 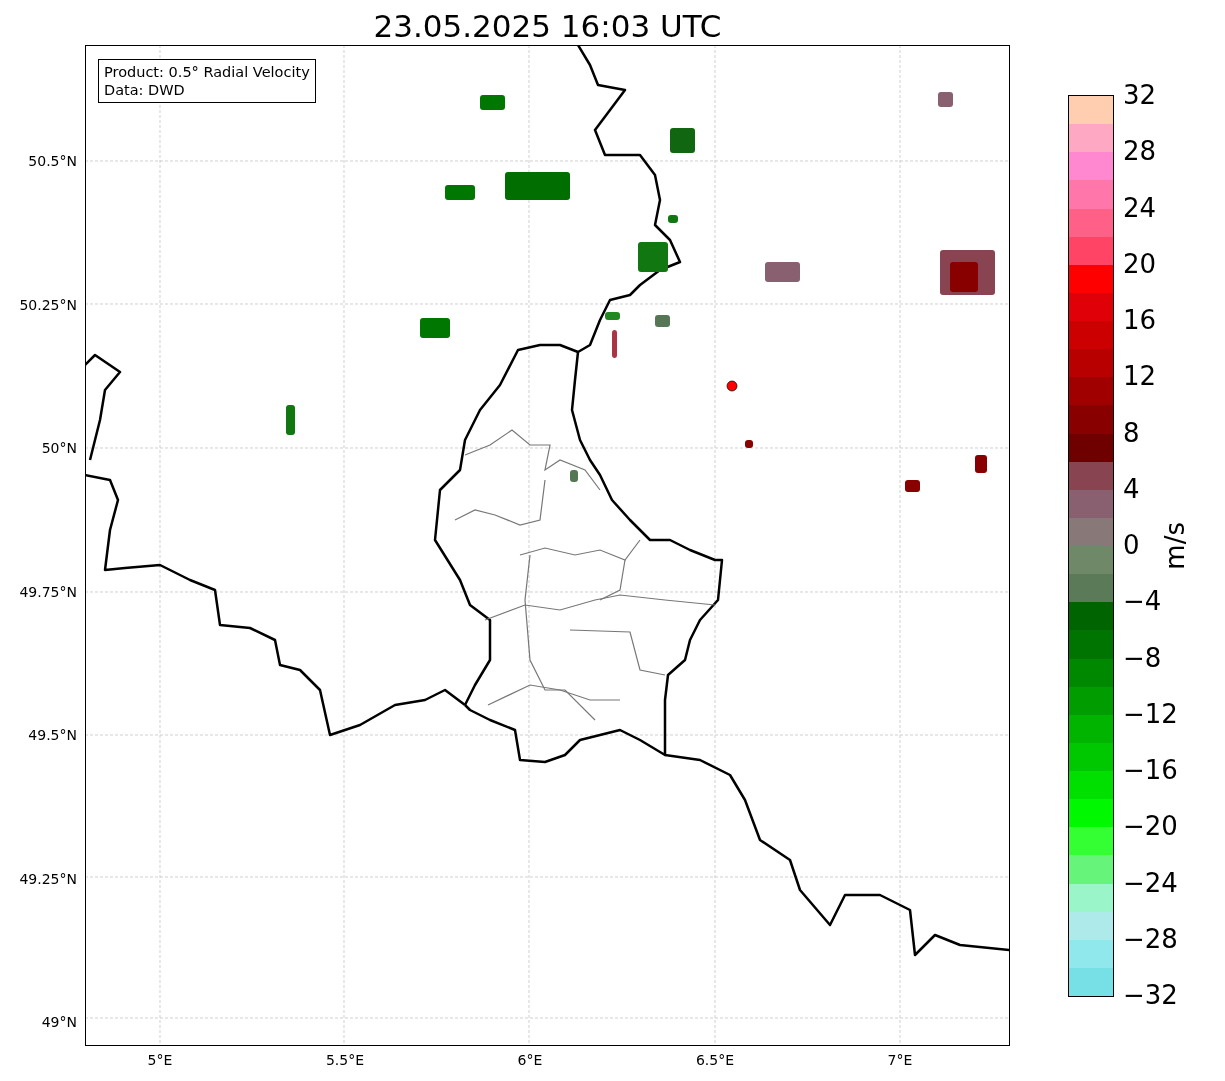 I want to click on latitude-label: 49.25°N, so click(x=48, y=878).